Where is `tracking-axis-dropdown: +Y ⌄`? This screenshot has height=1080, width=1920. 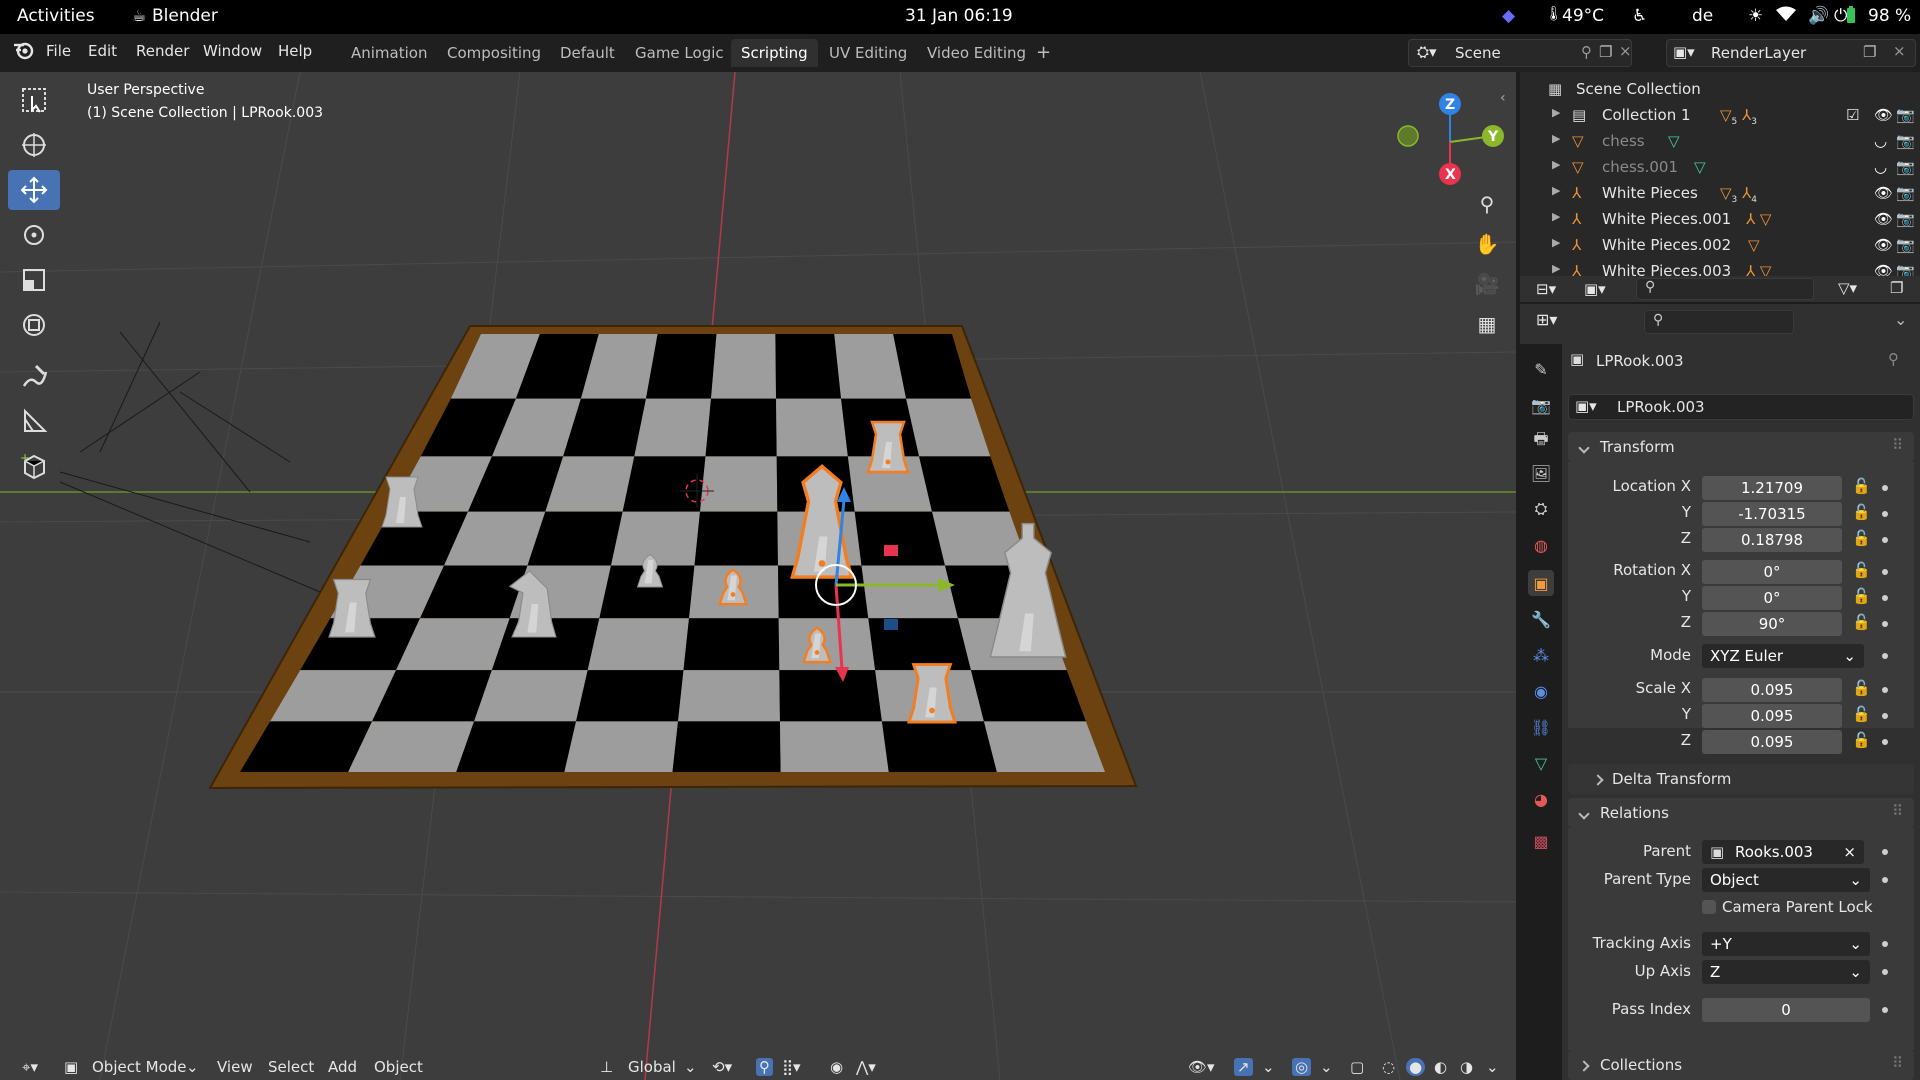 tracking-axis-dropdown: +Y ⌄ is located at coordinates (1786, 944).